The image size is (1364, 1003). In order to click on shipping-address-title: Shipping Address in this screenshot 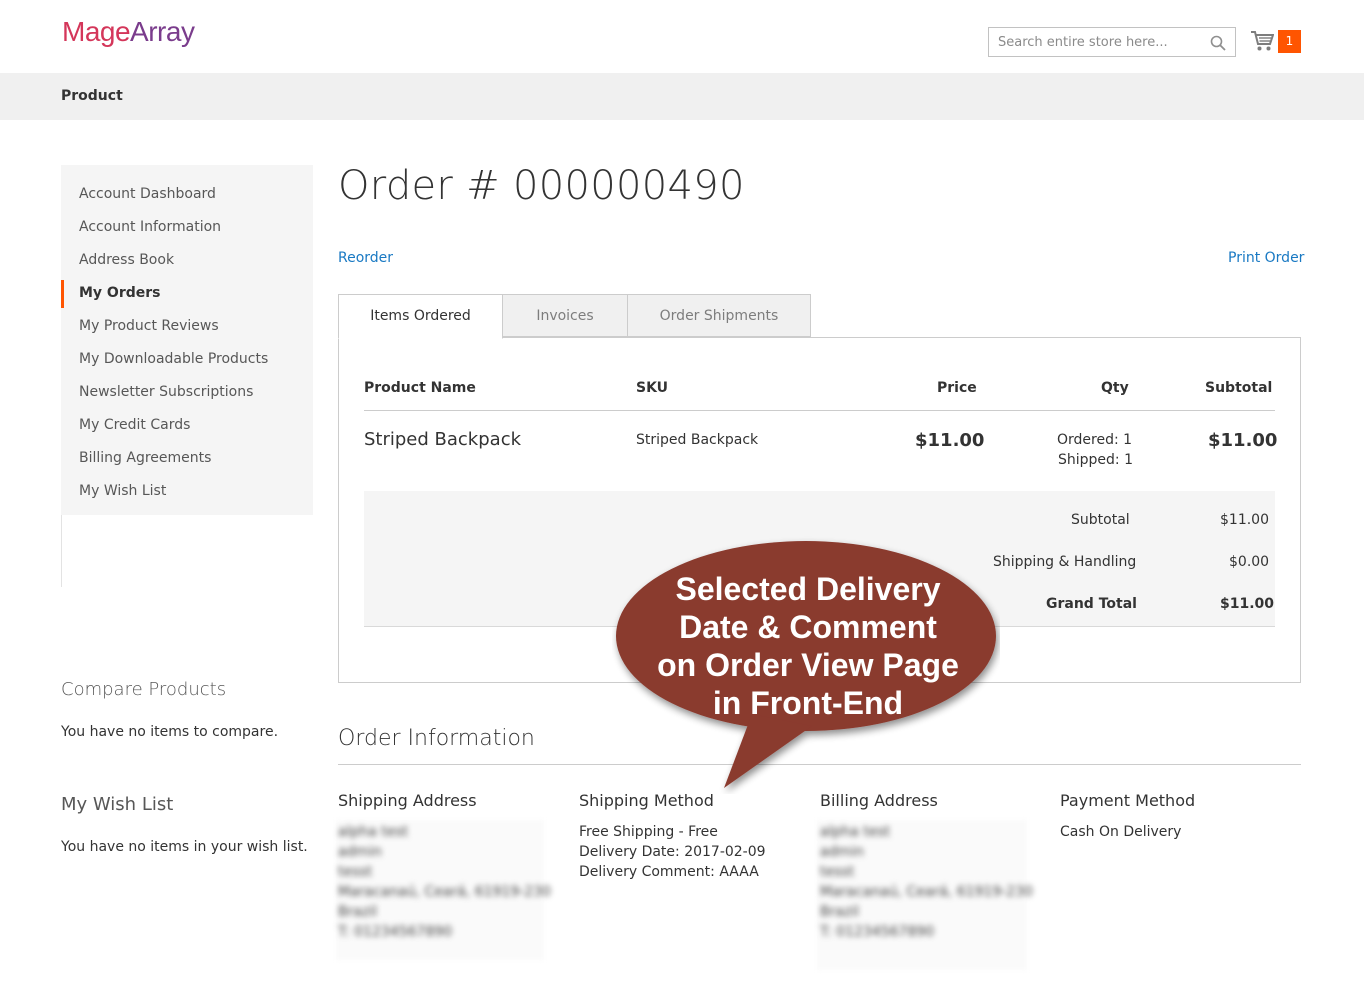, I will do `click(407, 800)`.